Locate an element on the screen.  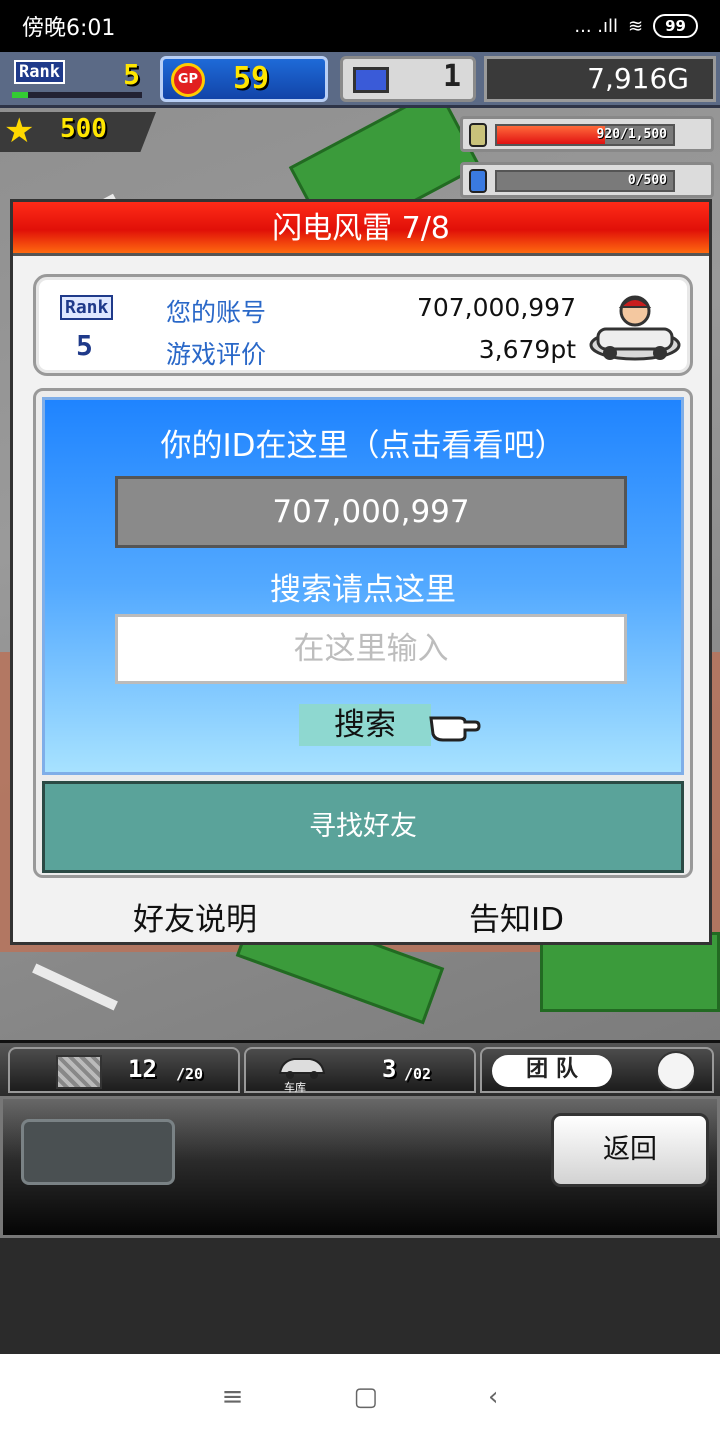
player-info-card: Rank 5 您的账号 707,000,997 游戏评价 3,679pt is located at coordinates (363, 325).